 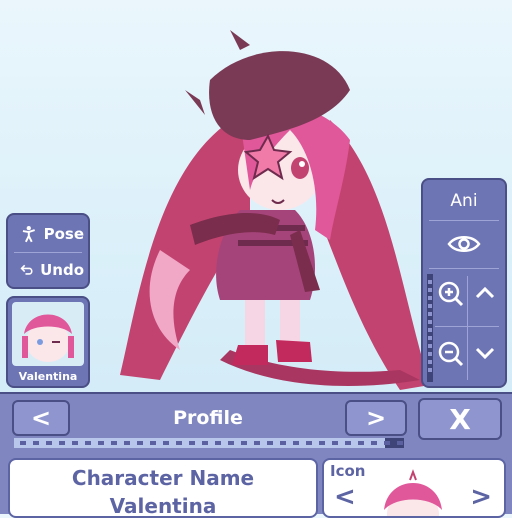 I want to click on page-progress-bar, so click(x=209, y=443).